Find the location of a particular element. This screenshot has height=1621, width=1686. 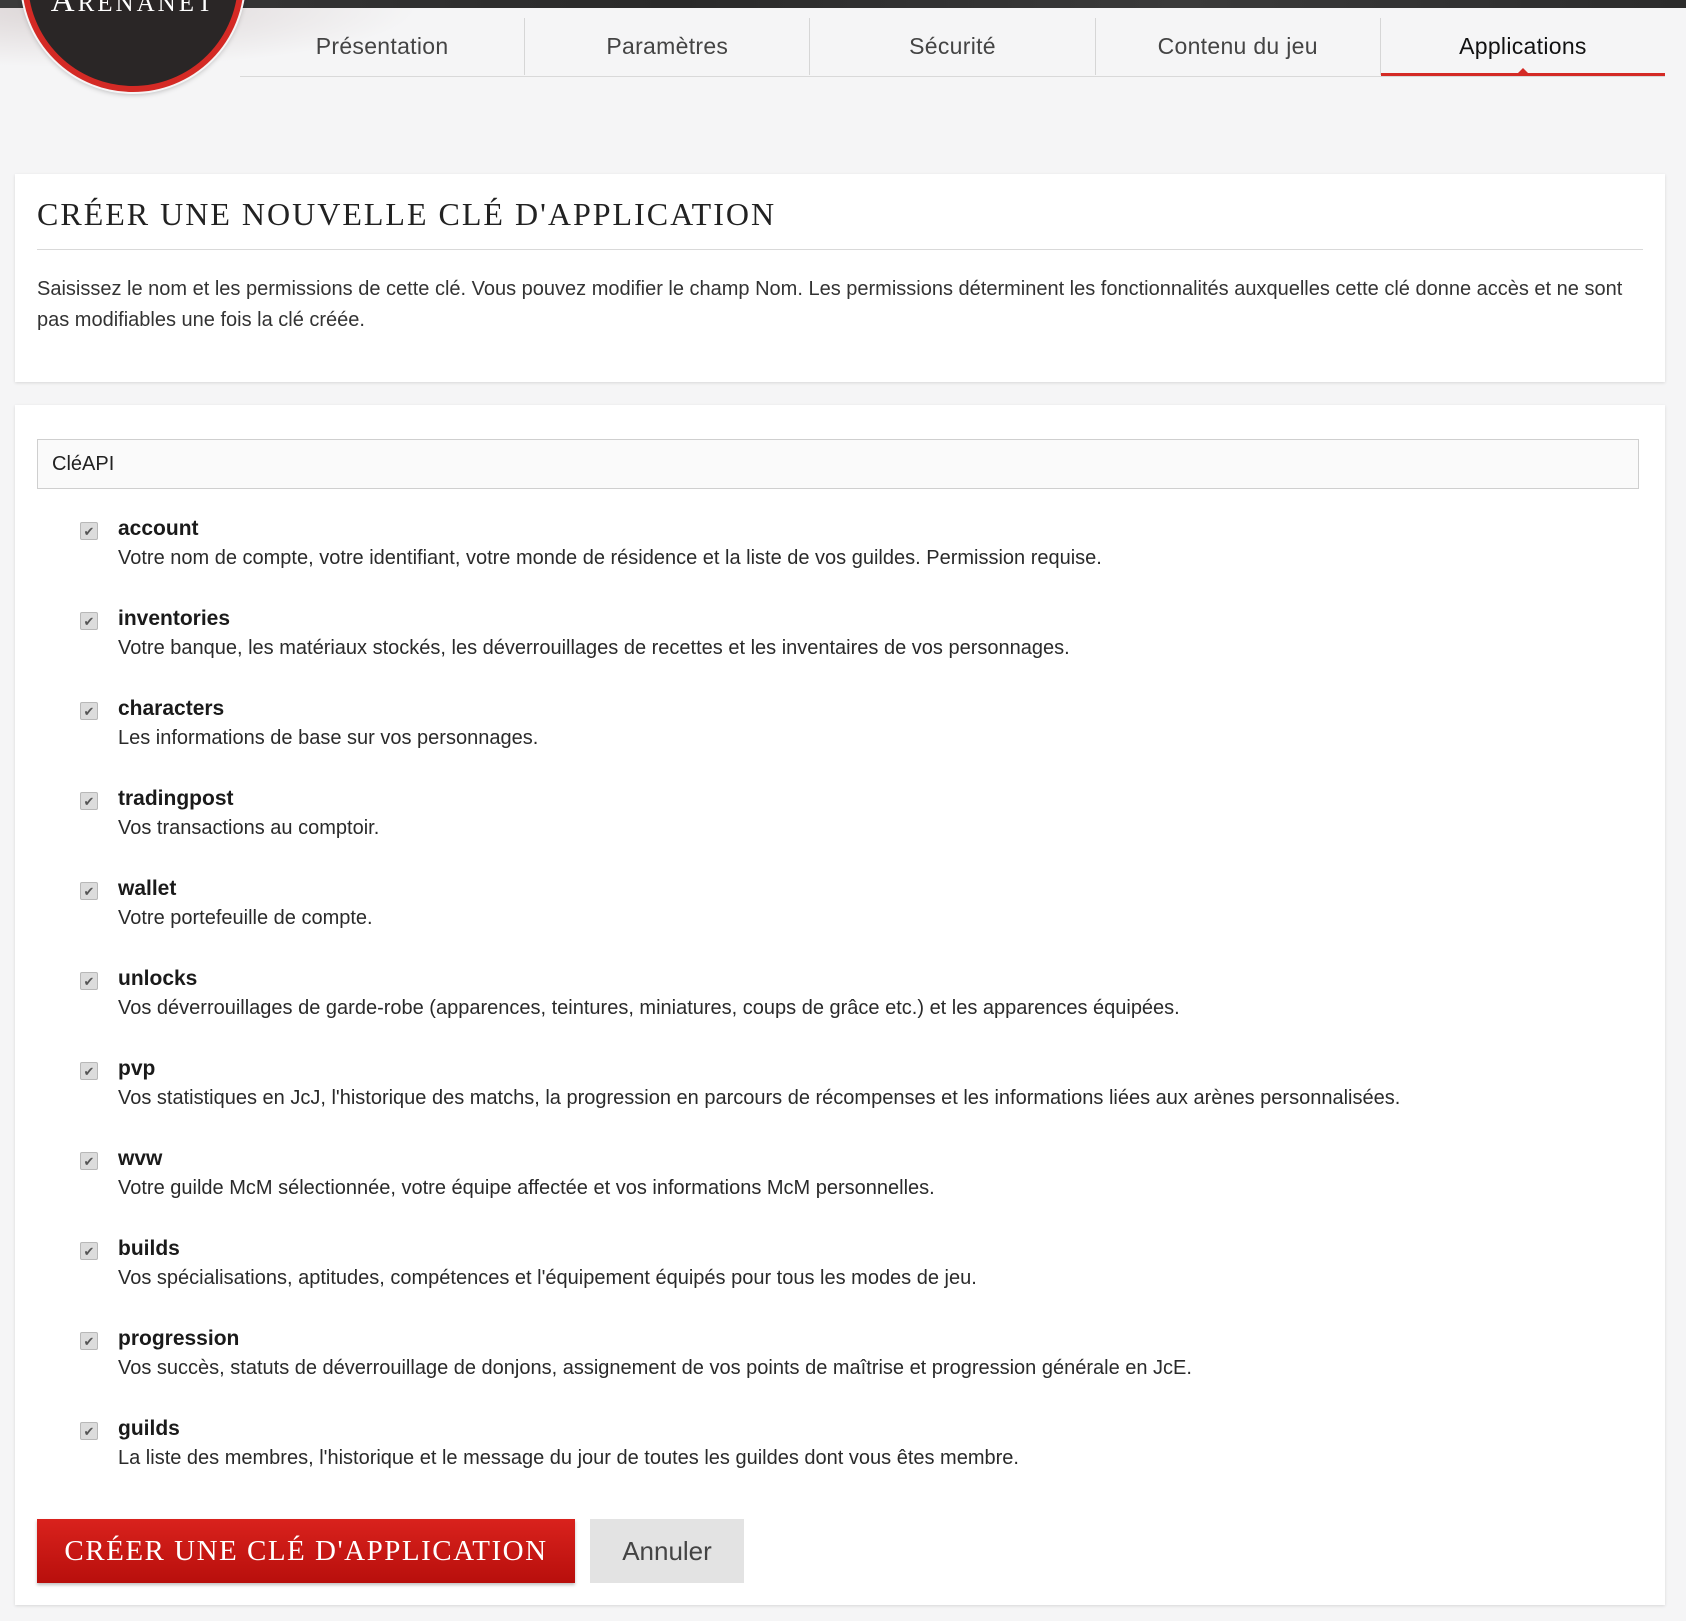

permission-name: progression is located at coordinates (179, 1338).